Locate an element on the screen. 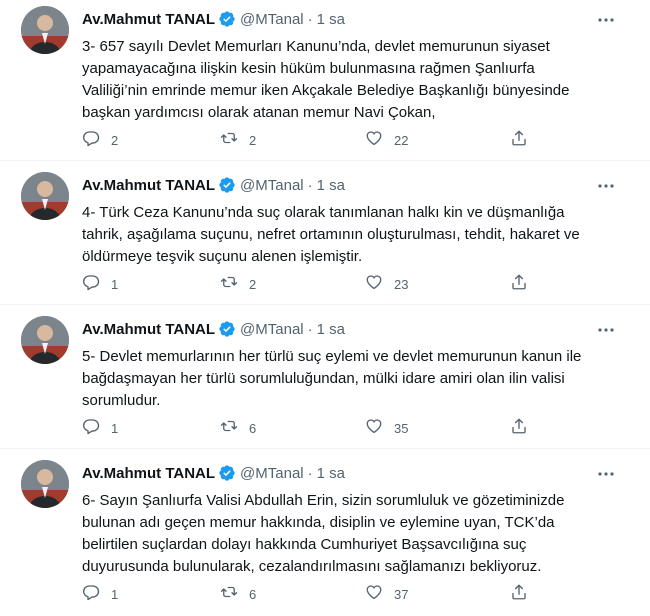  like-button: 23 is located at coordinates (386, 284).